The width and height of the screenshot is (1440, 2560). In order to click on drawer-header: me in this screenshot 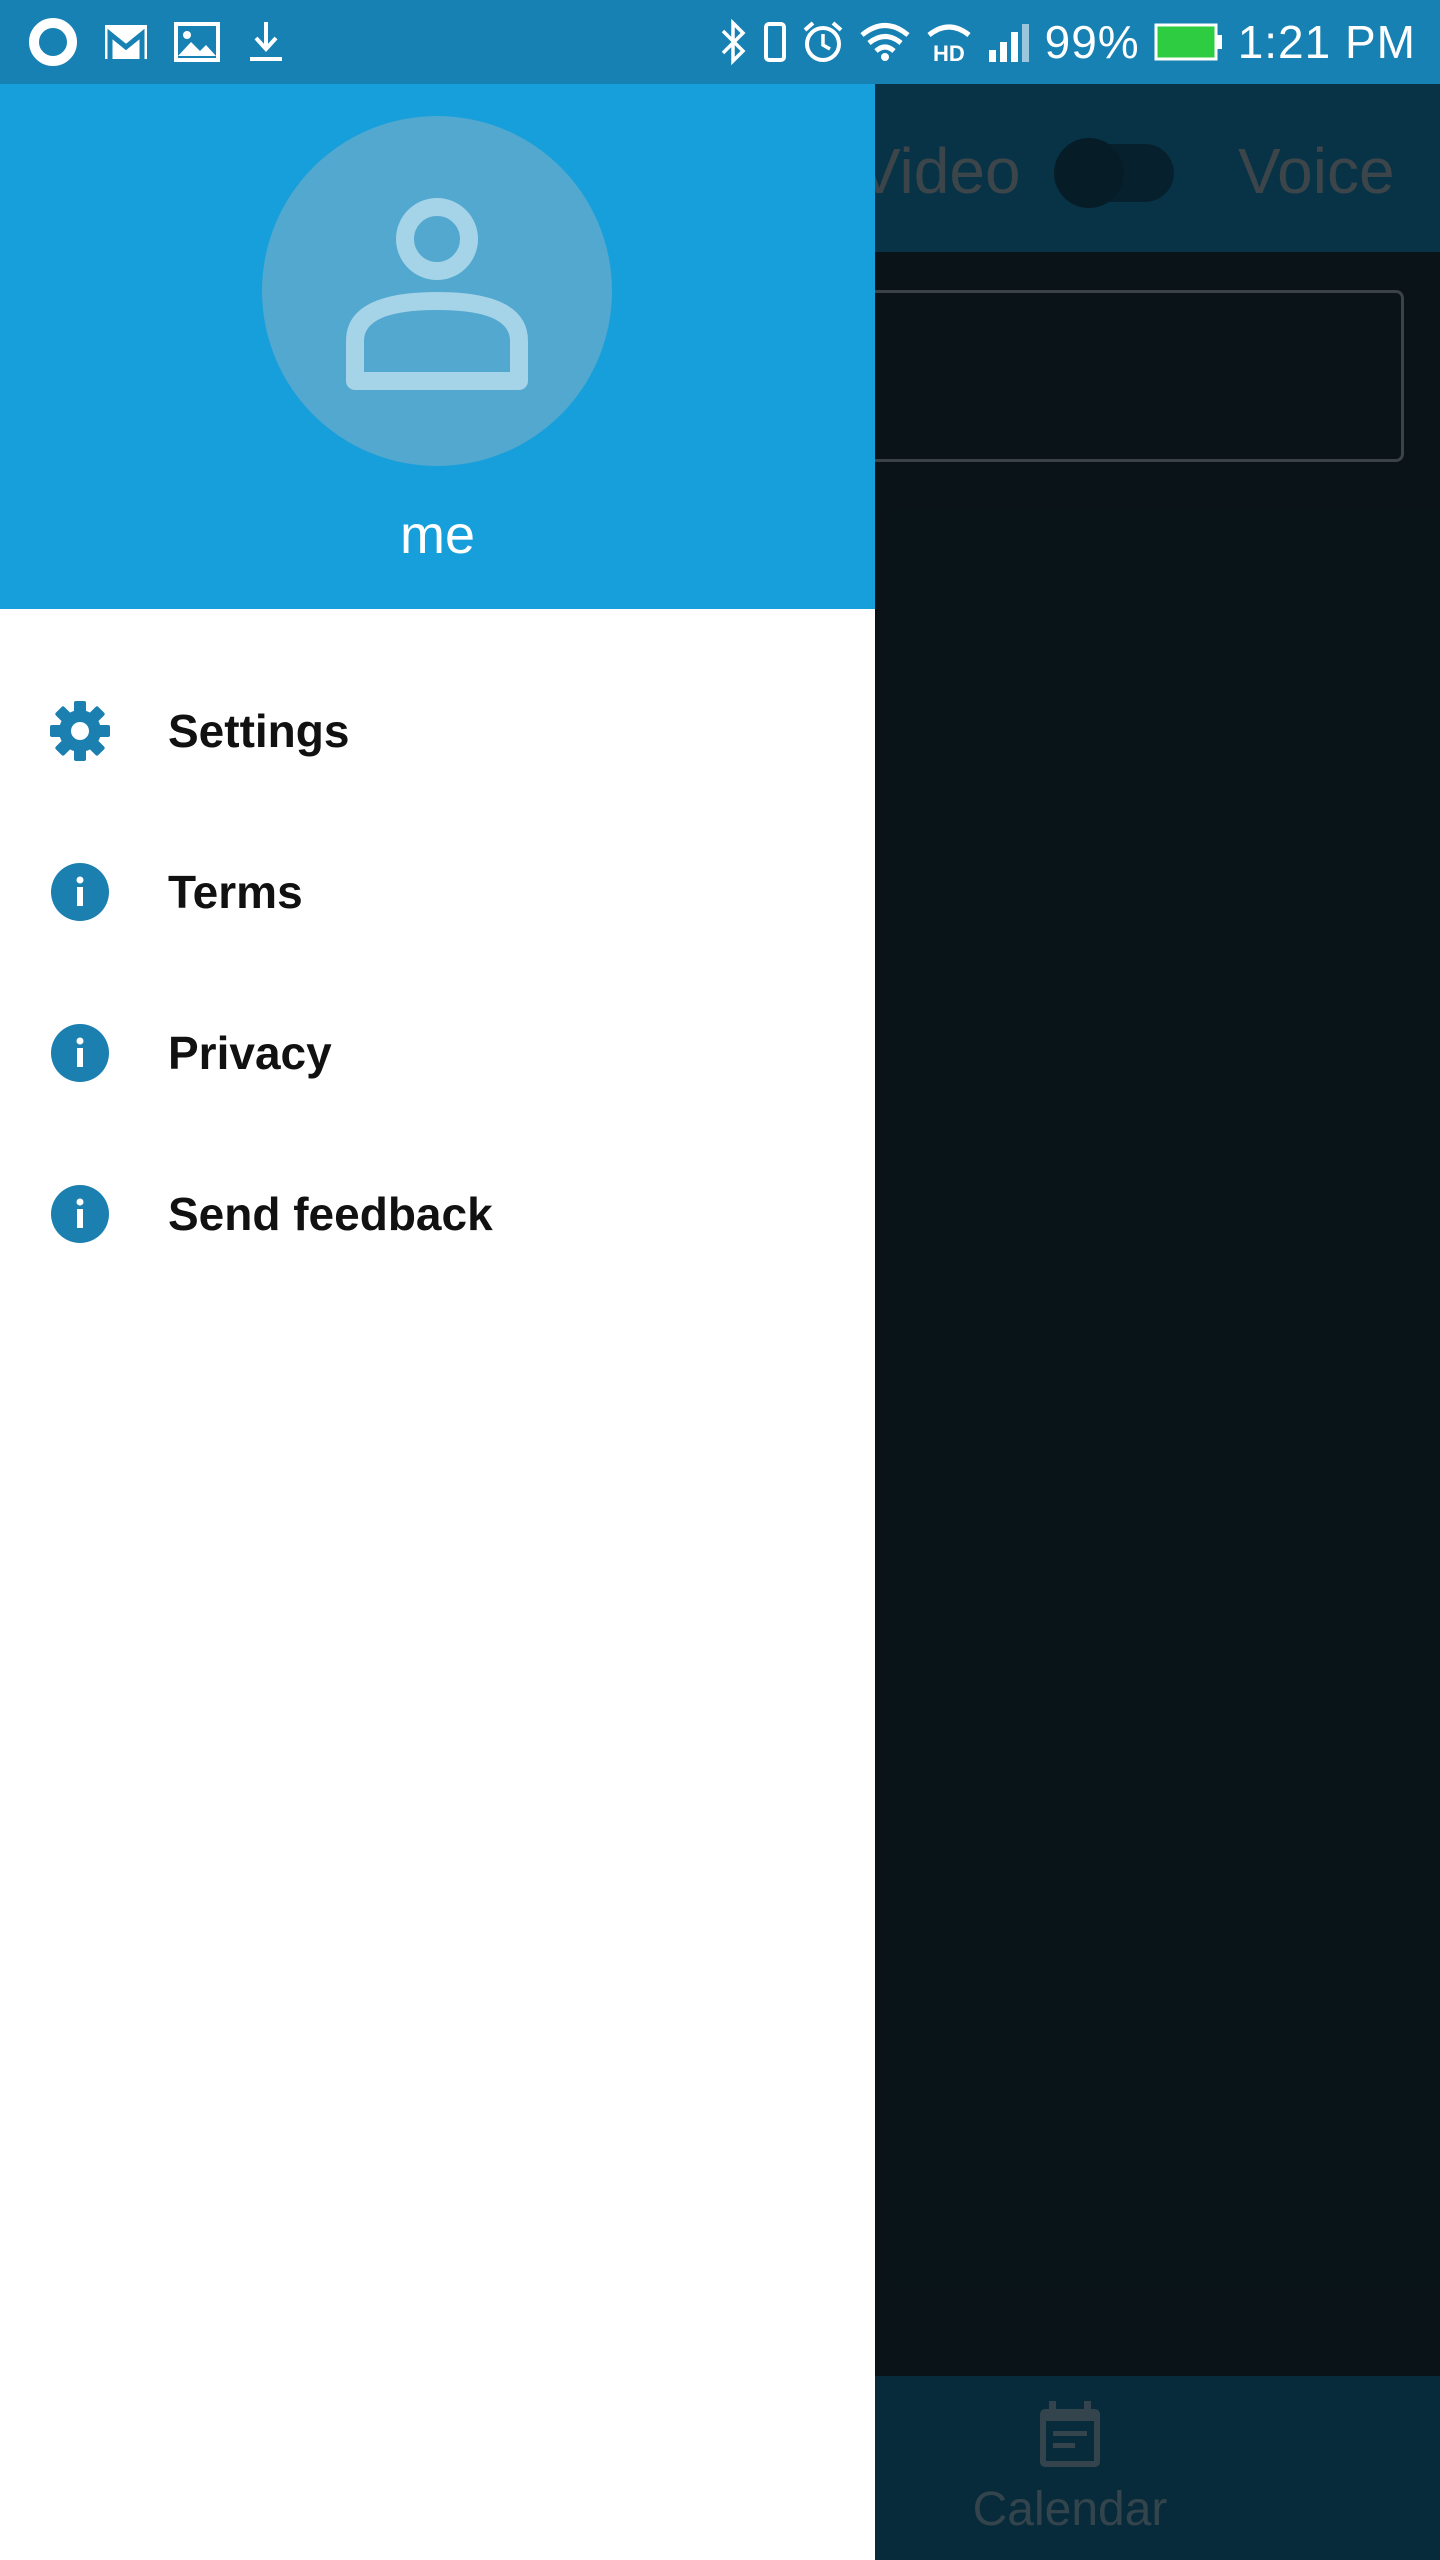, I will do `click(437, 346)`.